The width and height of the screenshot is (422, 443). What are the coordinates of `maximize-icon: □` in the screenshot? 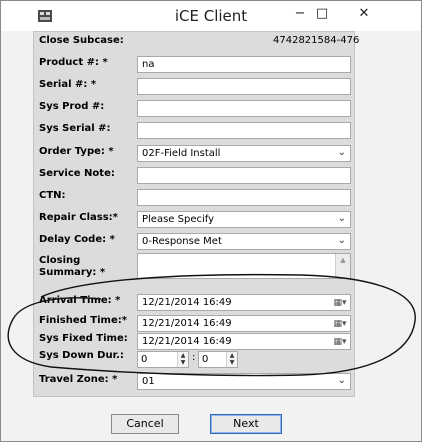 It's located at (322, 13).